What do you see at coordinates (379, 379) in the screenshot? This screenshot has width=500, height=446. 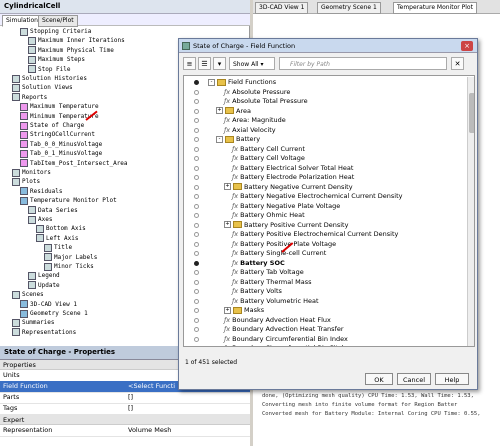 I see `ok-button: OK` at bounding box center [379, 379].